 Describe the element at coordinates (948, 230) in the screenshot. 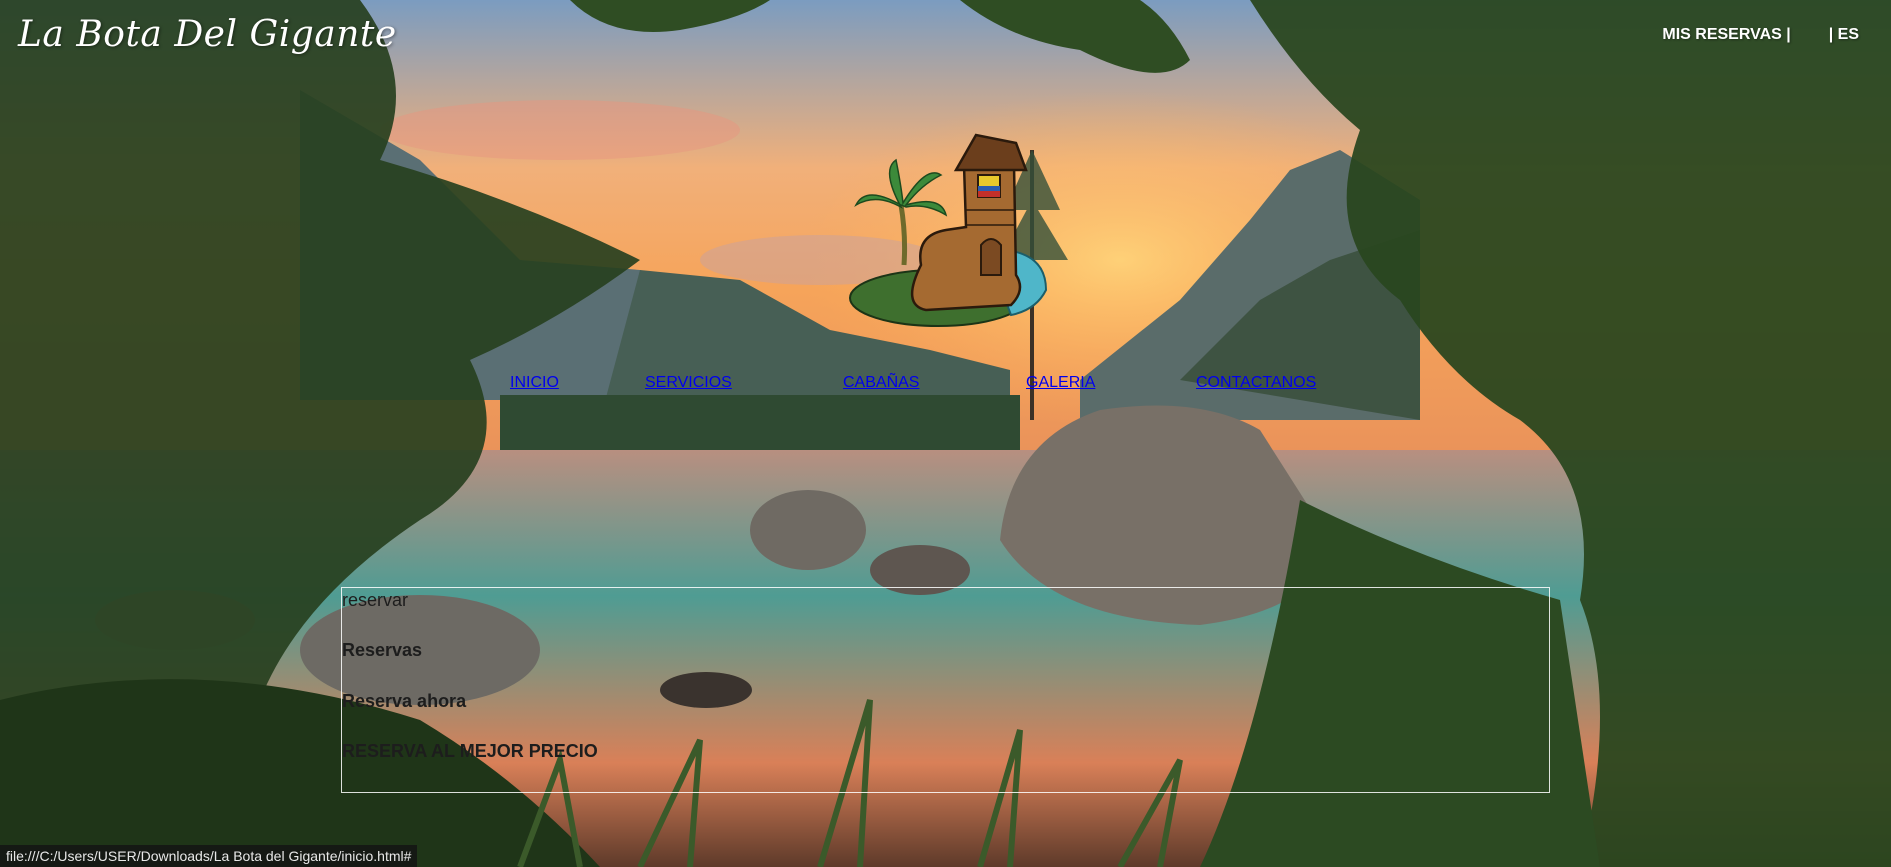

I see `boot-house-logo` at that location.